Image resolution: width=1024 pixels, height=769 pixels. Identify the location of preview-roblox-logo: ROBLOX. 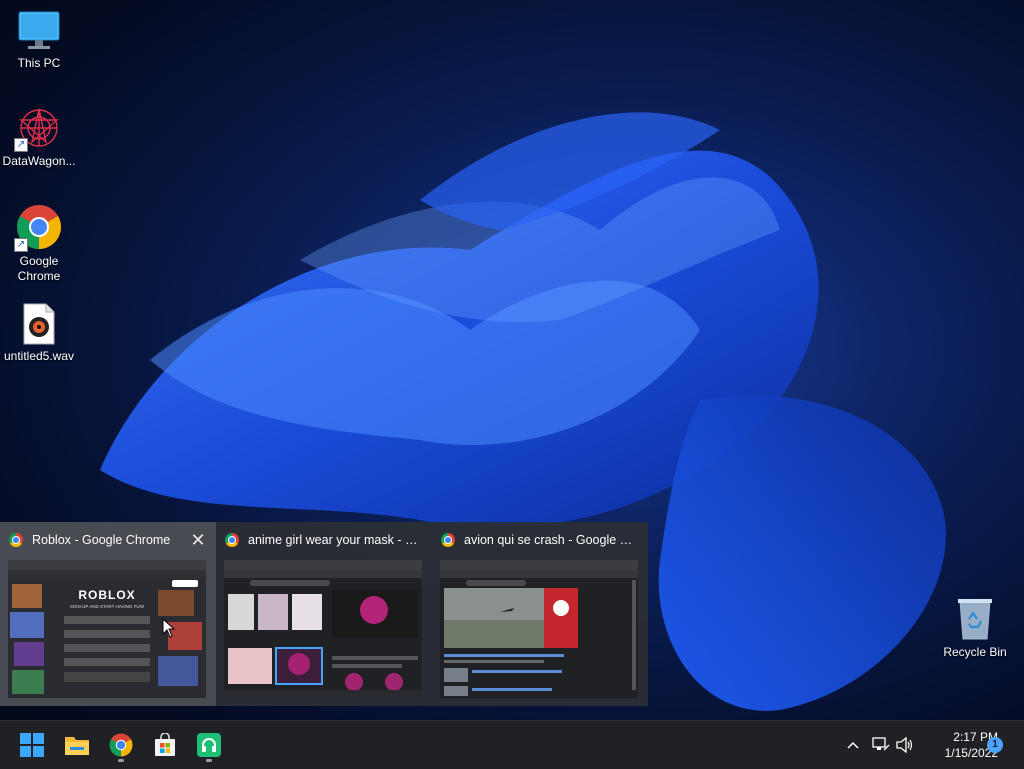
(107, 595).